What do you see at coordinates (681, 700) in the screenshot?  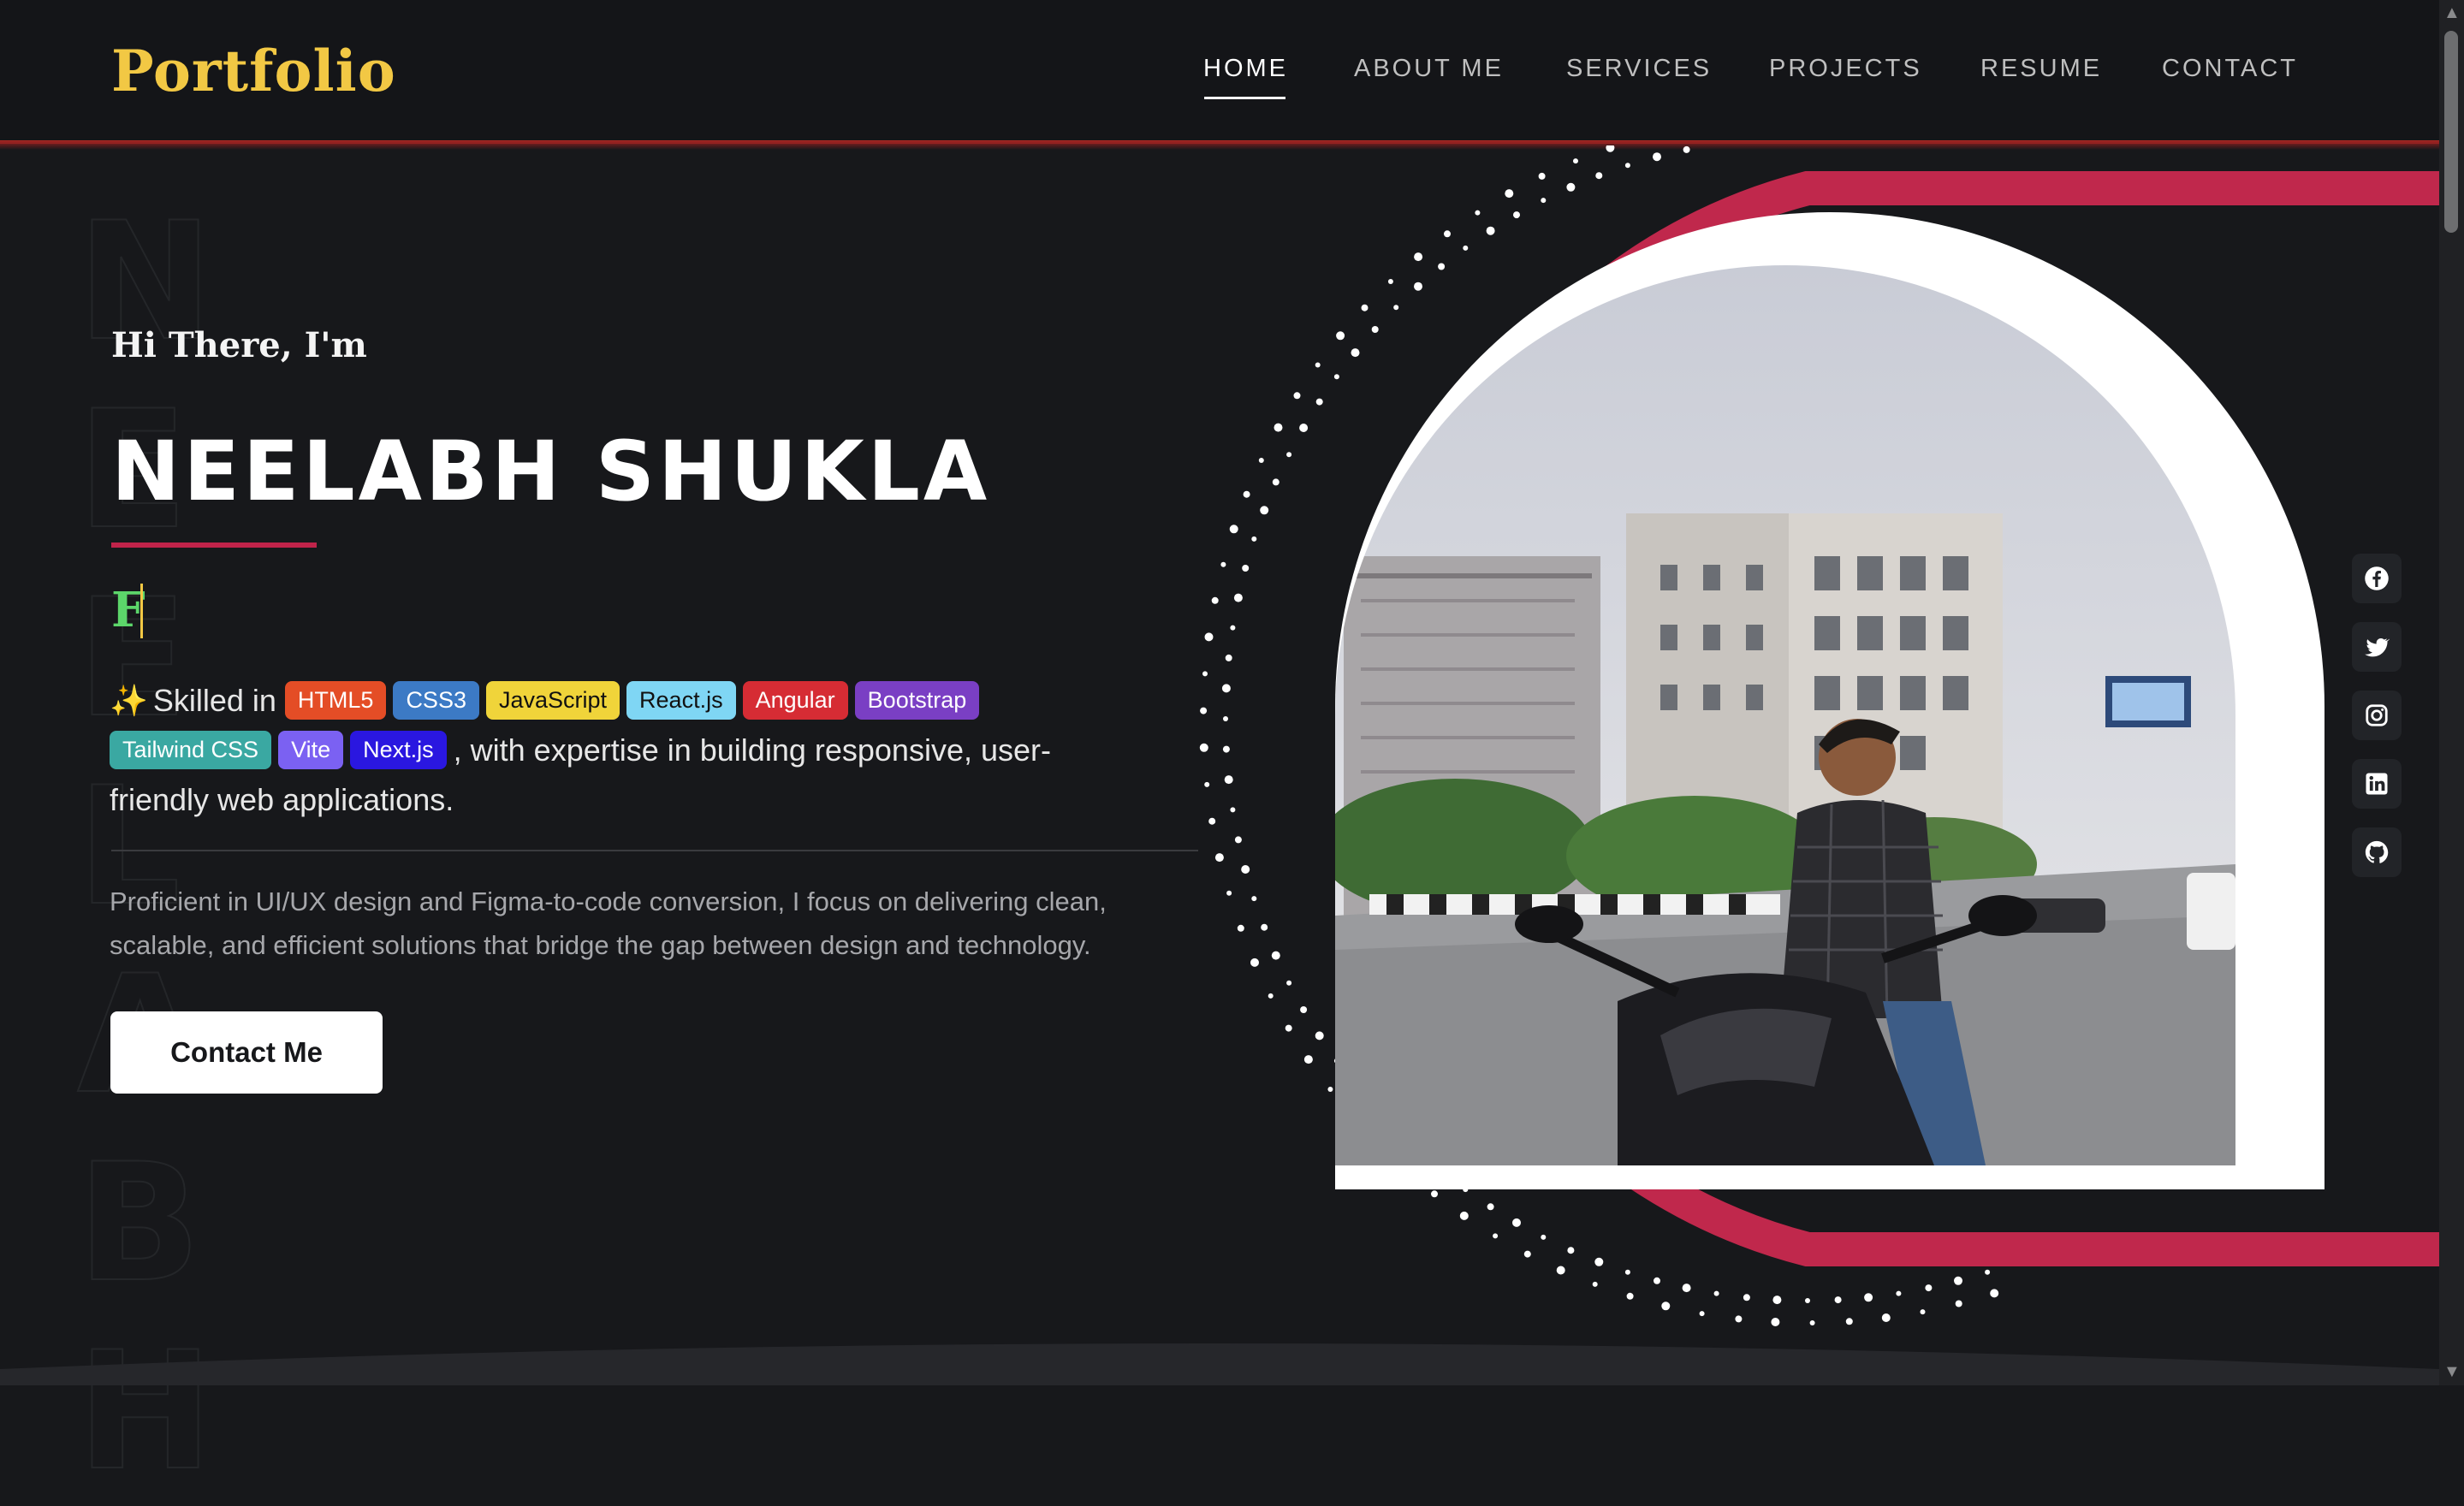 I see `skill-badge: React.js` at bounding box center [681, 700].